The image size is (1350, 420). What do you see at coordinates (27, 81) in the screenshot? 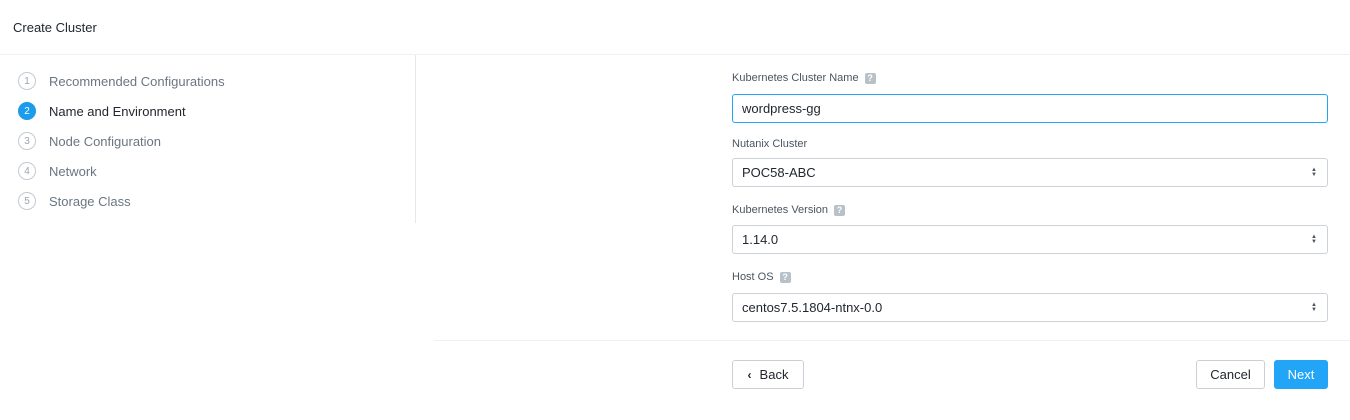
I see `step-number: 1` at bounding box center [27, 81].